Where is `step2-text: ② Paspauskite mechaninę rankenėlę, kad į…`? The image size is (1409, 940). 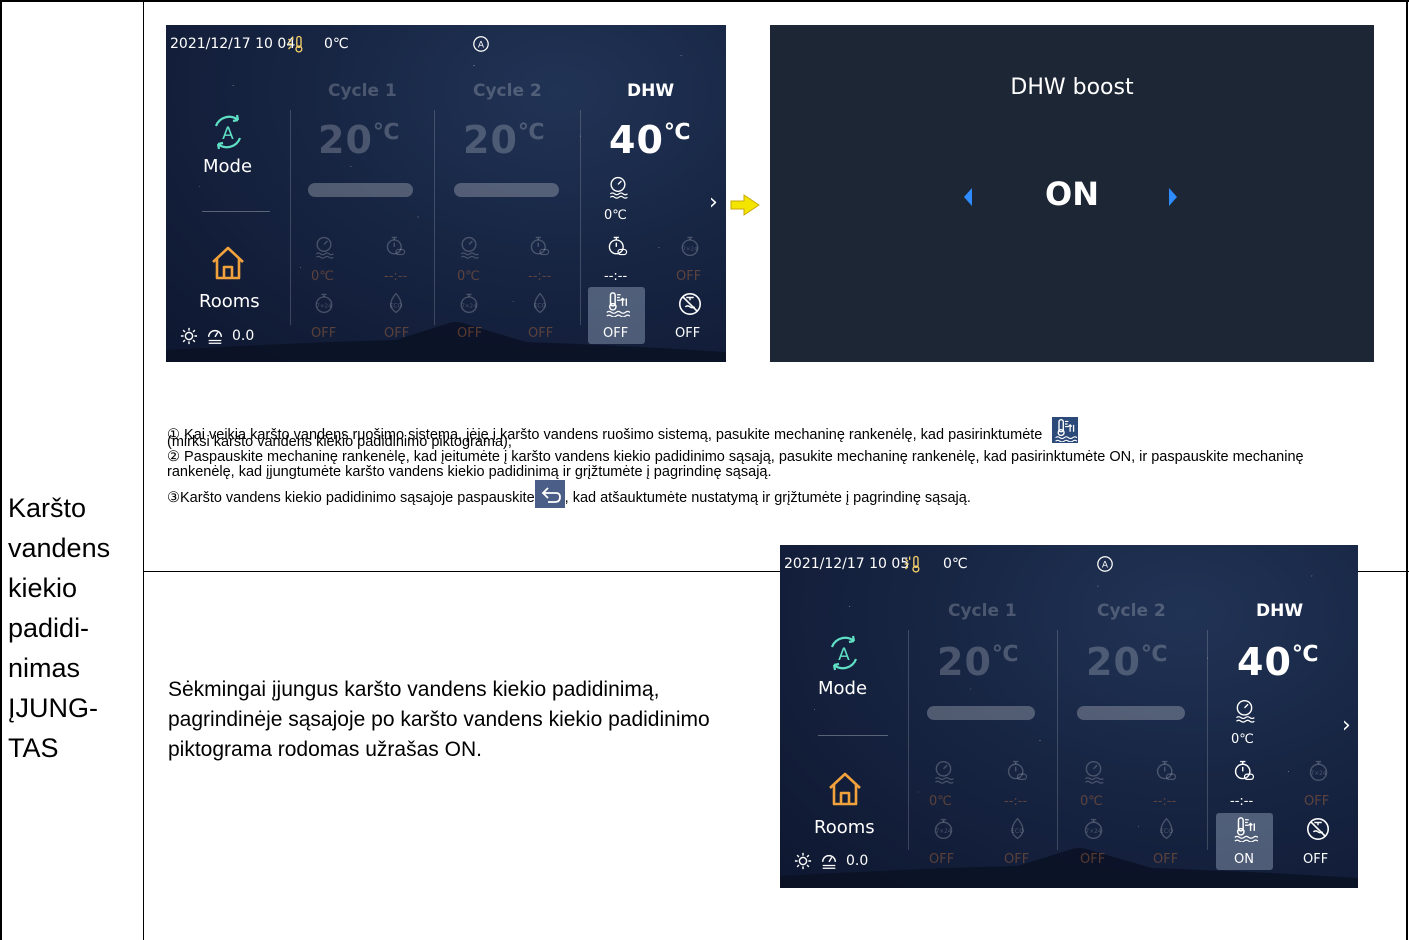 step2-text: ② Paspauskite mechaninę rankenėlę, kad į… is located at coordinates (735, 464).